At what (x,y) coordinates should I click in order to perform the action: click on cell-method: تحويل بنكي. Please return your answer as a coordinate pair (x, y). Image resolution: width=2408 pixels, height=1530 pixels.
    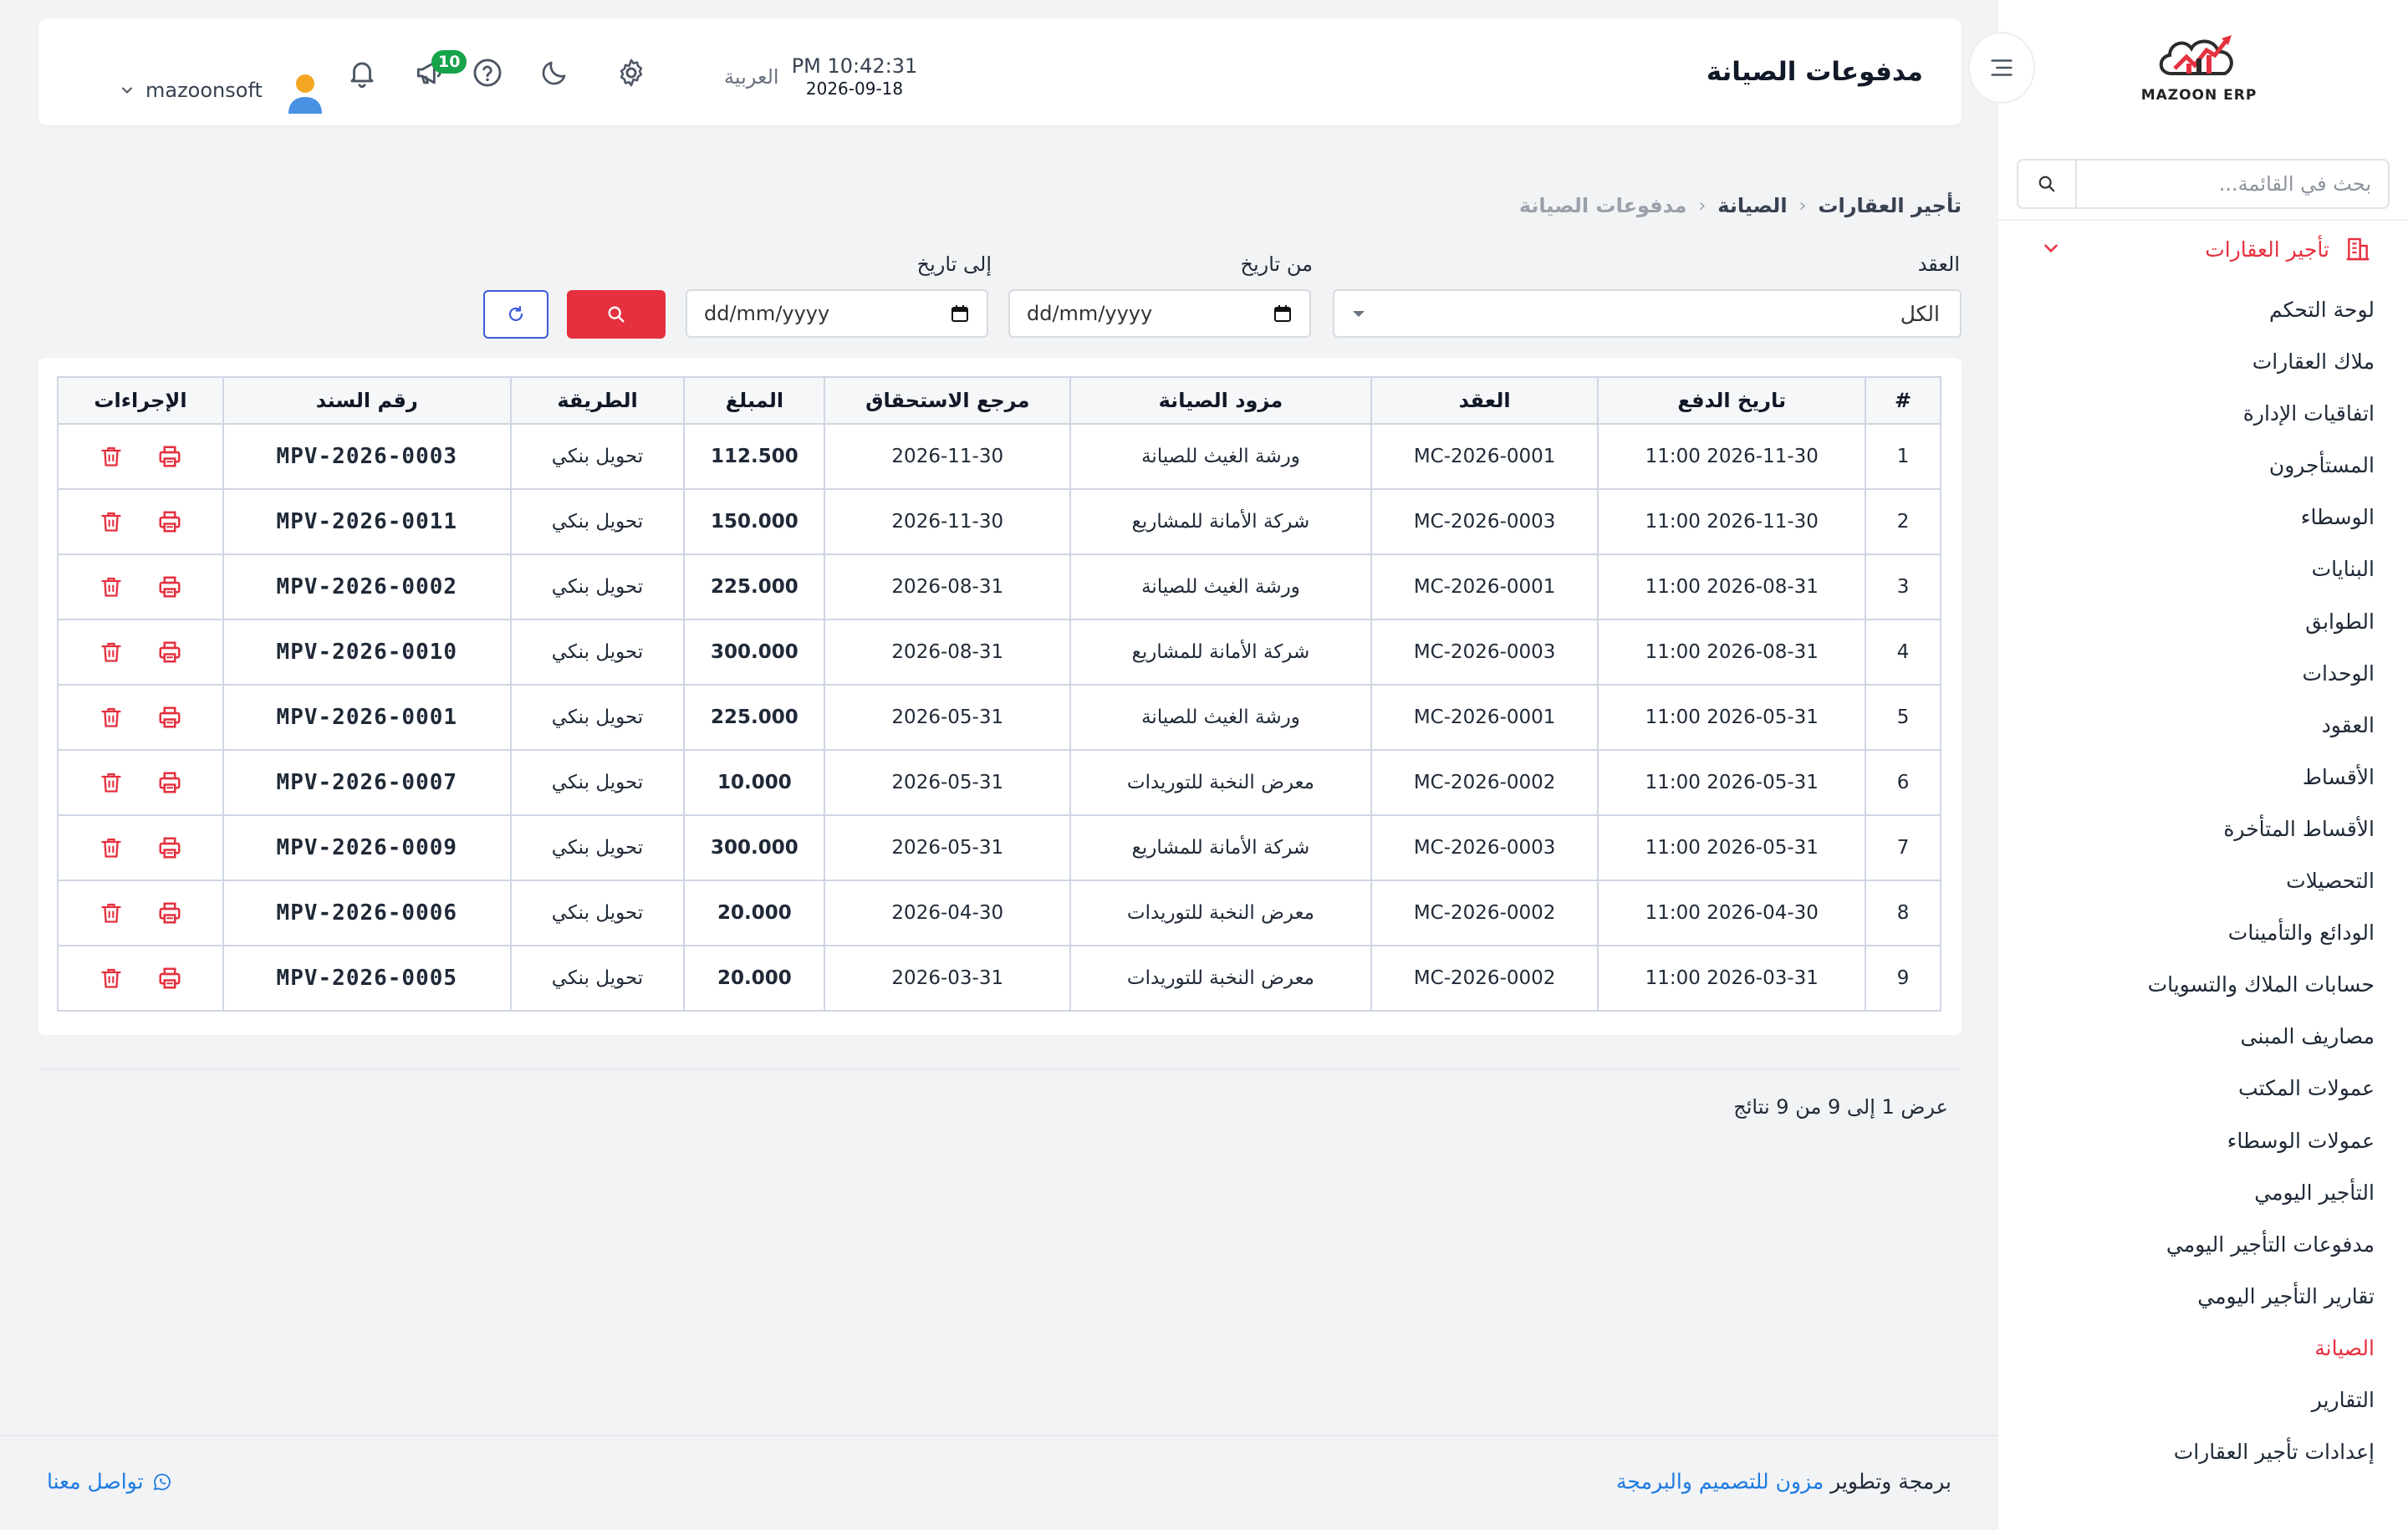
    Looking at the image, I should click on (598, 978).